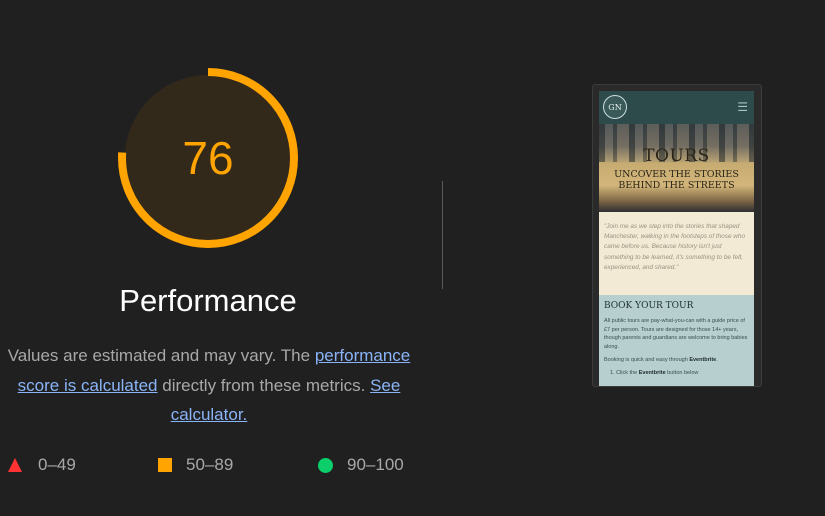 The image size is (825, 516). I want to click on legend-pass: 90–100, so click(361, 465).